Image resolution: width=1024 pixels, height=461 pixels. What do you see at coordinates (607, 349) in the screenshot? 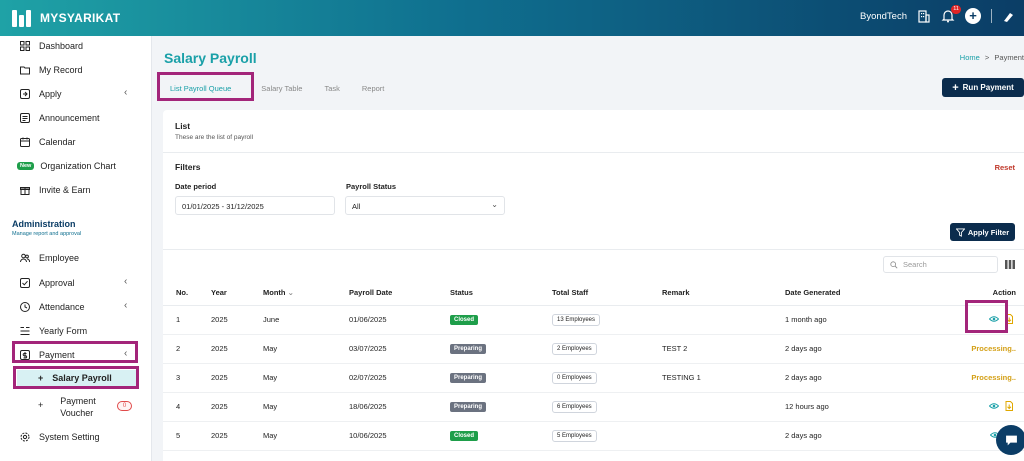
I see `cell-total-staff: 2 Employees` at bounding box center [607, 349].